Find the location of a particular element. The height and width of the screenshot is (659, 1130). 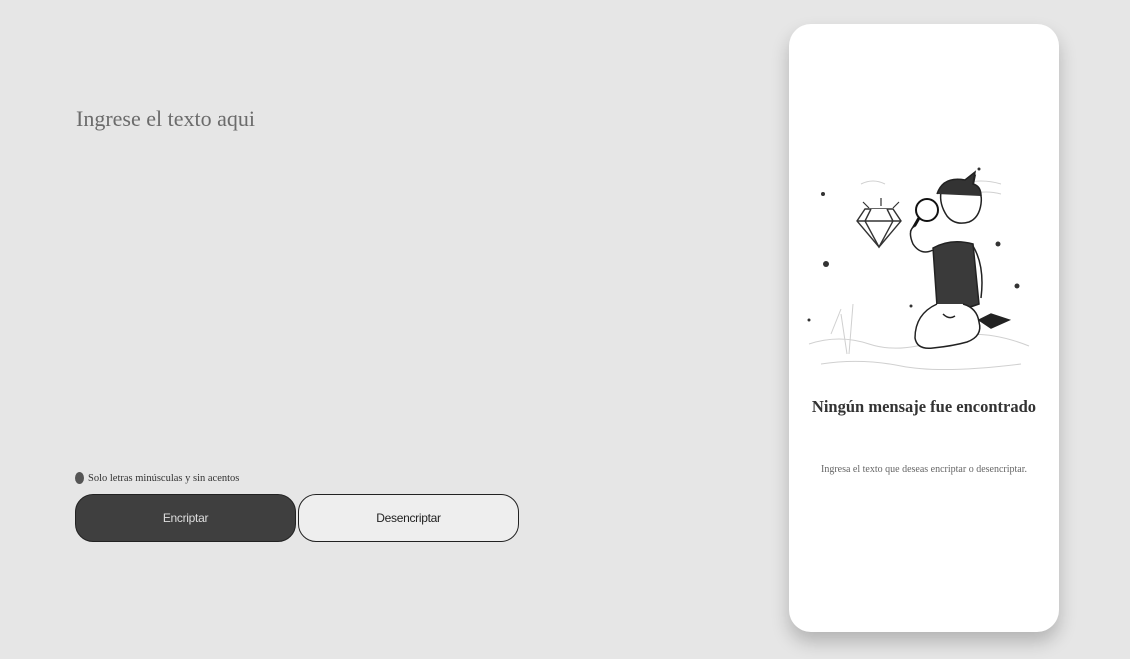

person-with-magnifier-illustration is located at coordinates (918, 269).